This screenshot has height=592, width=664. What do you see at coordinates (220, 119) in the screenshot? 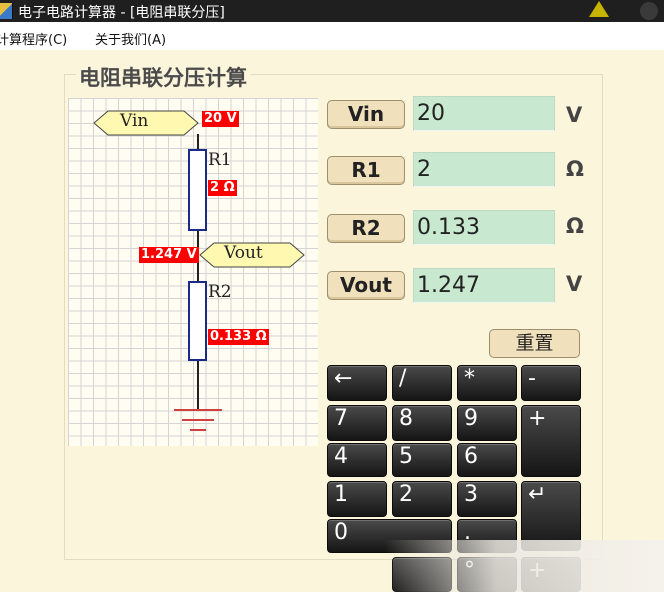
I see `vin-value-tag: 20 V` at bounding box center [220, 119].